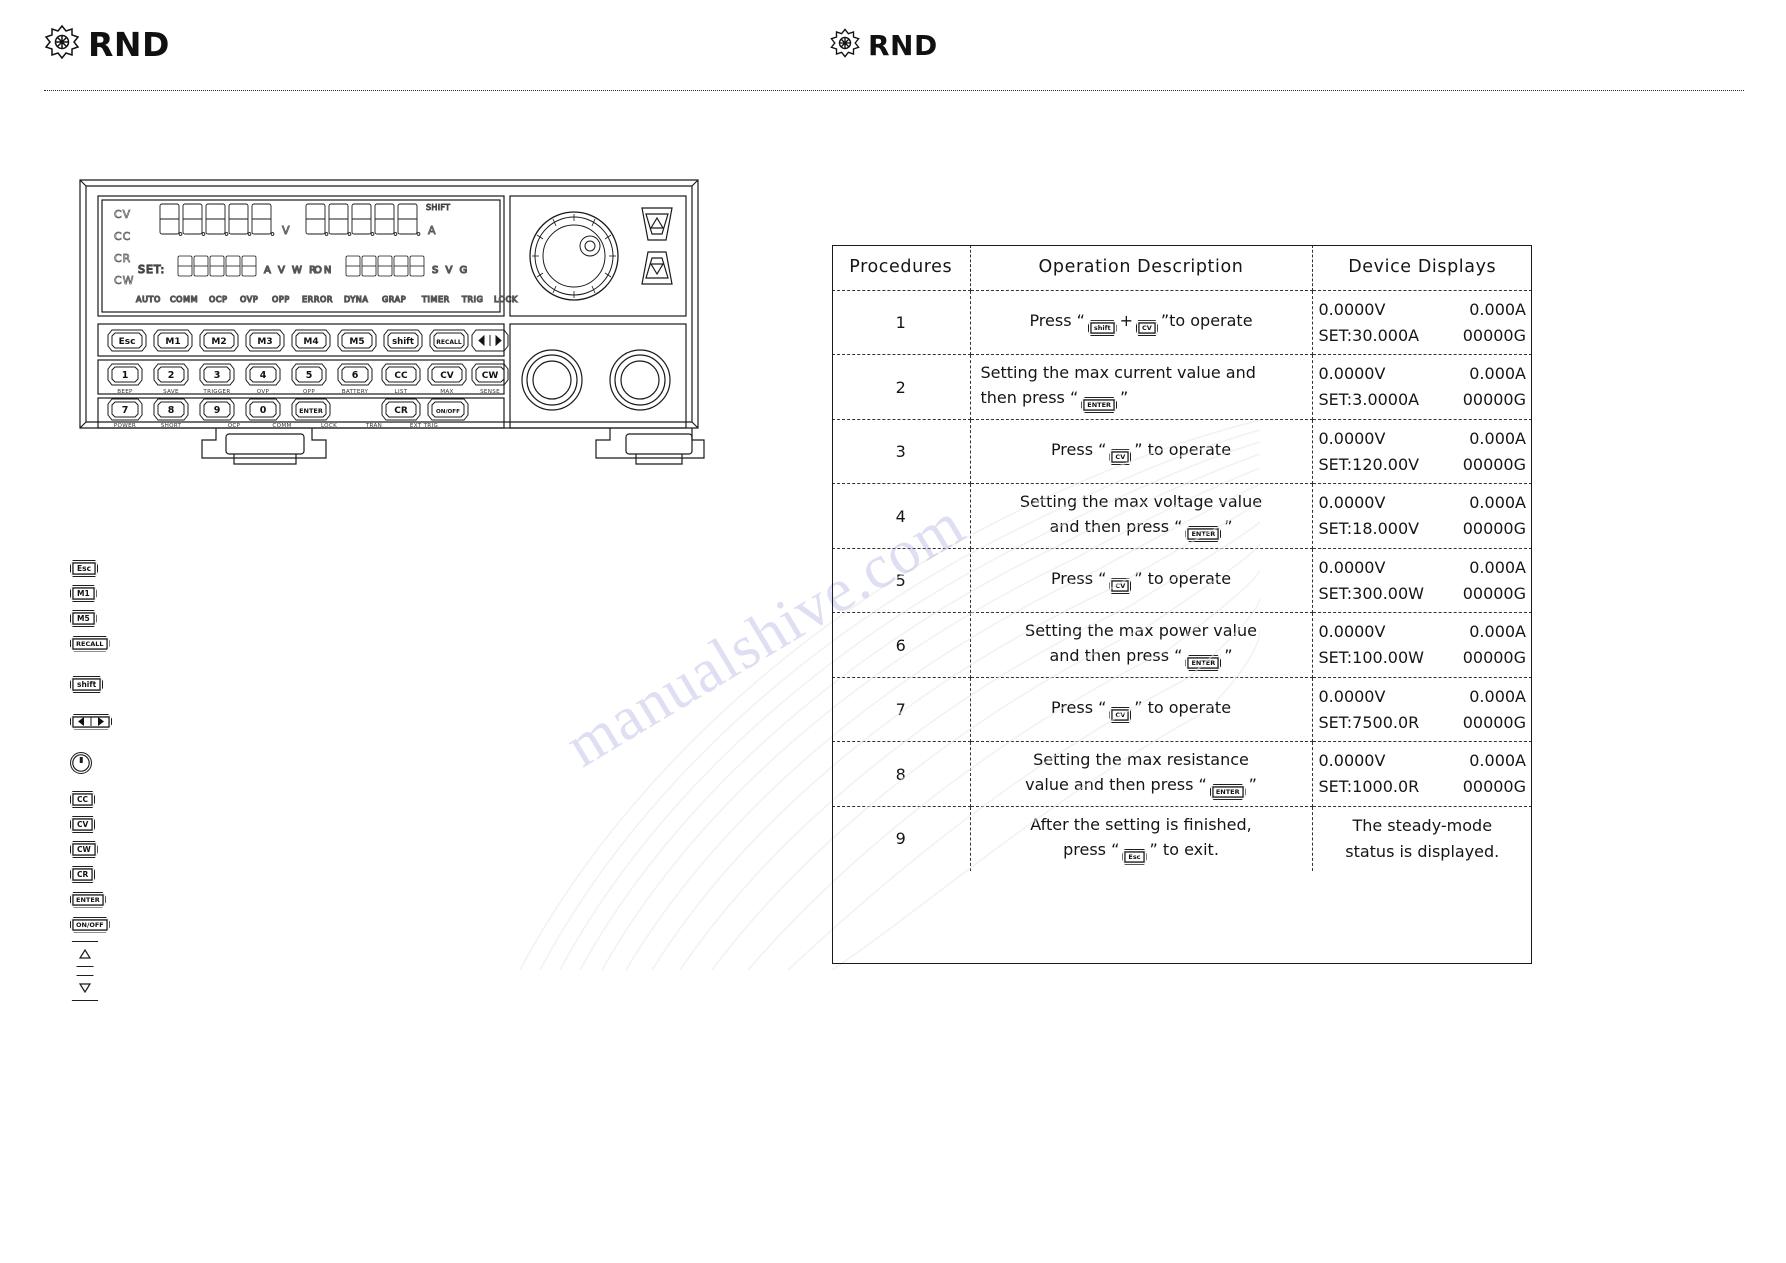 The width and height of the screenshot is (1786, 1263). I want to click on row-number: 3, so click(901, 452).